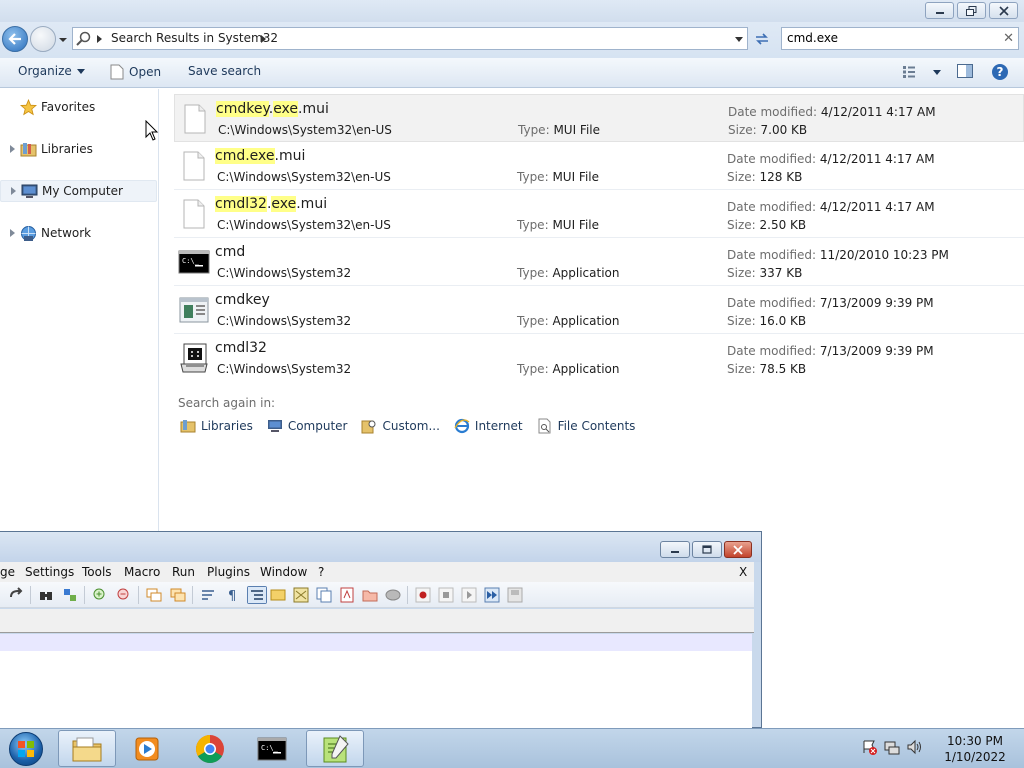  Describe the element at coordinates (335, 748) in the screenshot. I see `taskbar-notepadpp` at that location.